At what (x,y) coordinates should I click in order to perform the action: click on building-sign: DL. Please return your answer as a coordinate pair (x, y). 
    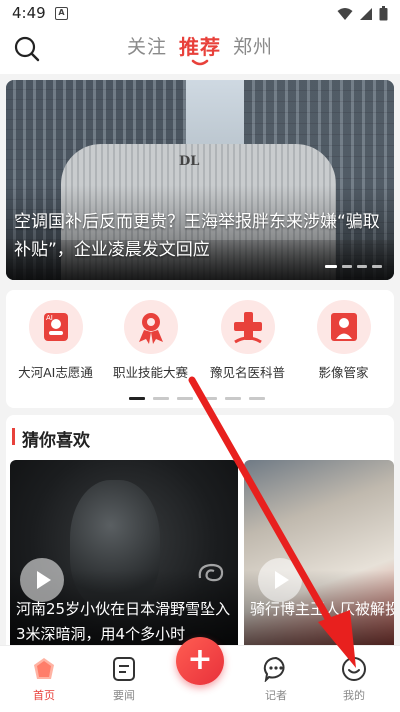
    Looking at the image, I should click on (189, 161).